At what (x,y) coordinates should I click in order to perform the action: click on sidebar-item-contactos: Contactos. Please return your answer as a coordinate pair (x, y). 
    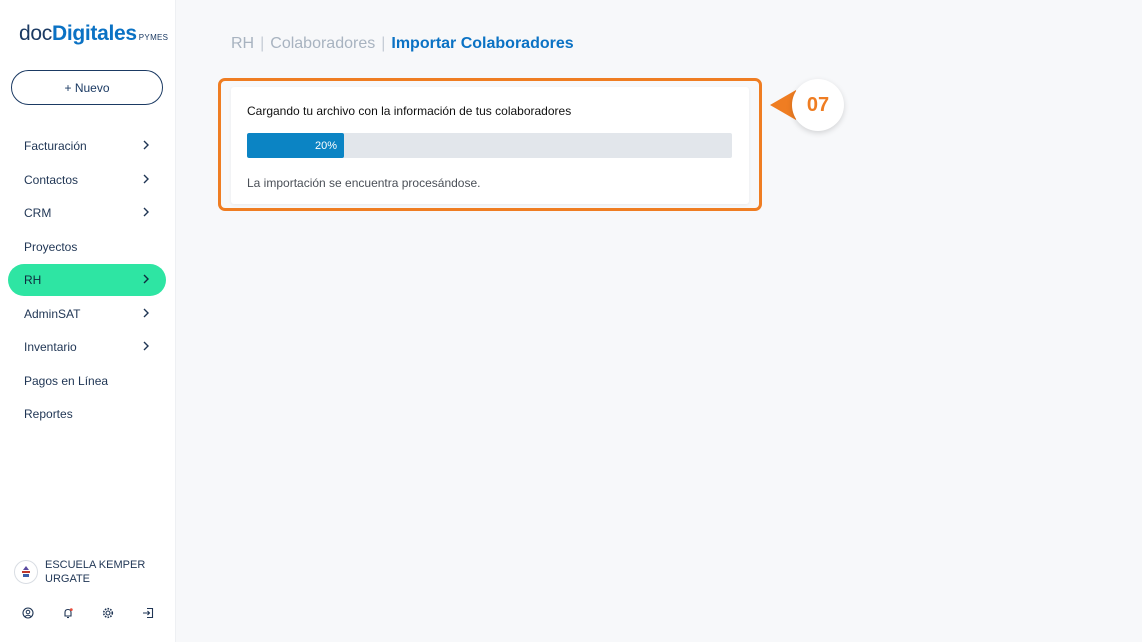
    Looking at the image, I should click on (87, 180).